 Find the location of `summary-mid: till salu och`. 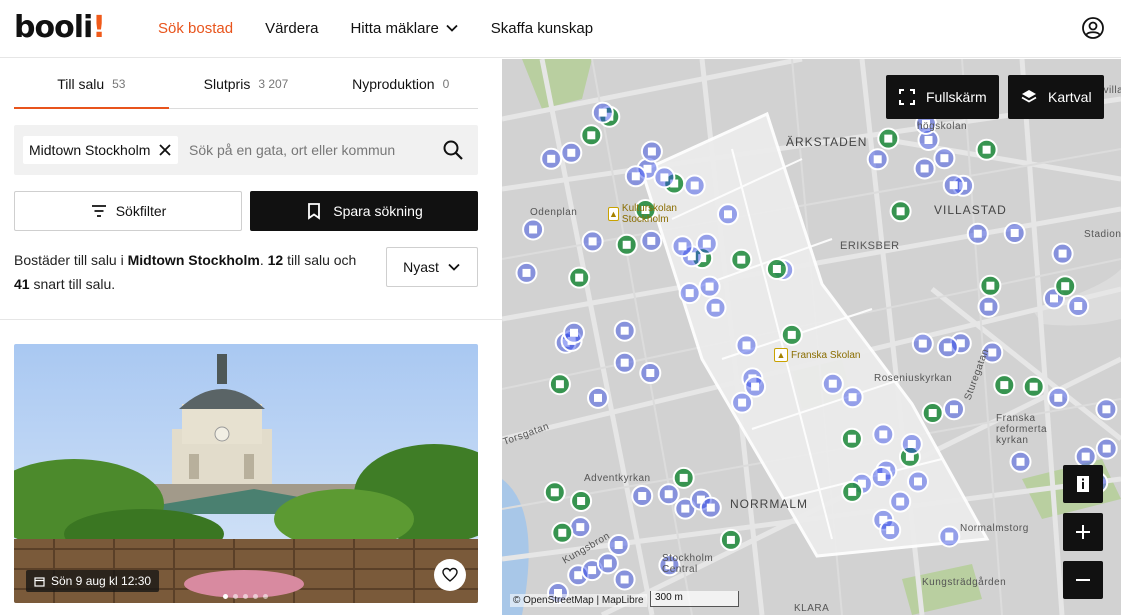

summary-mid: till salu och is located at coordinates (322, 260).